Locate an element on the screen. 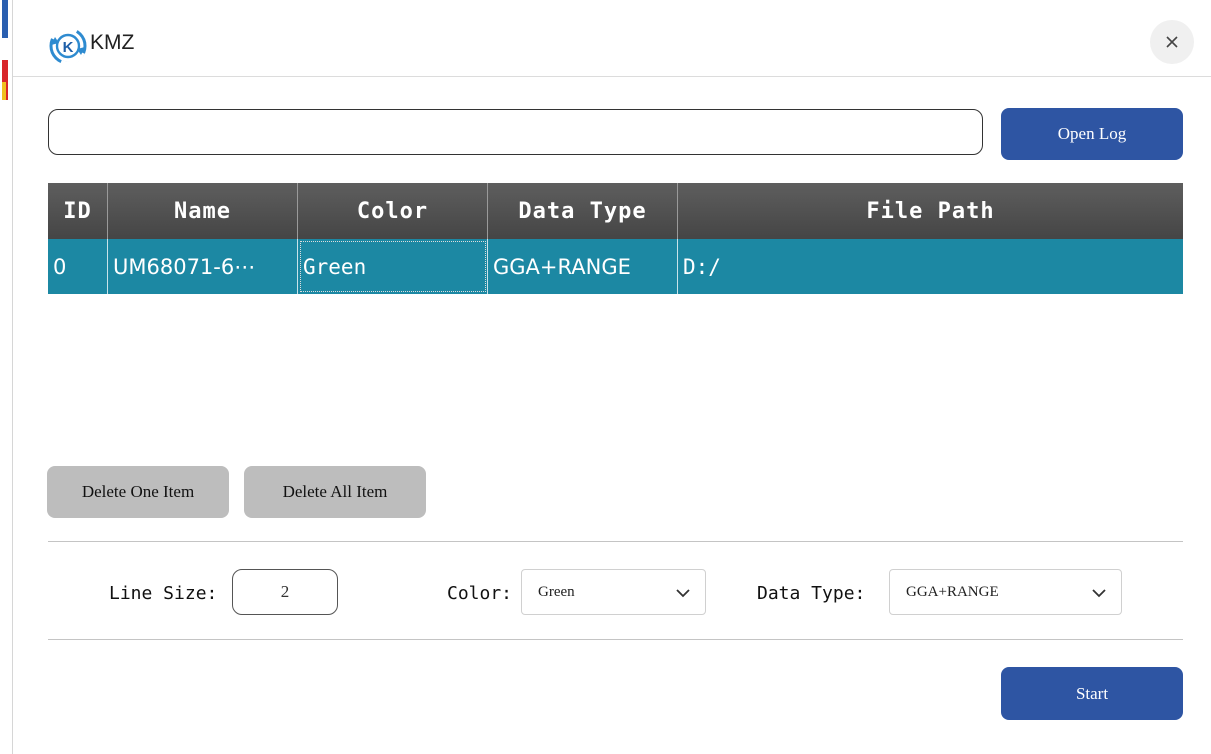  window-title: KMZ is located at coordinates (112, 42).